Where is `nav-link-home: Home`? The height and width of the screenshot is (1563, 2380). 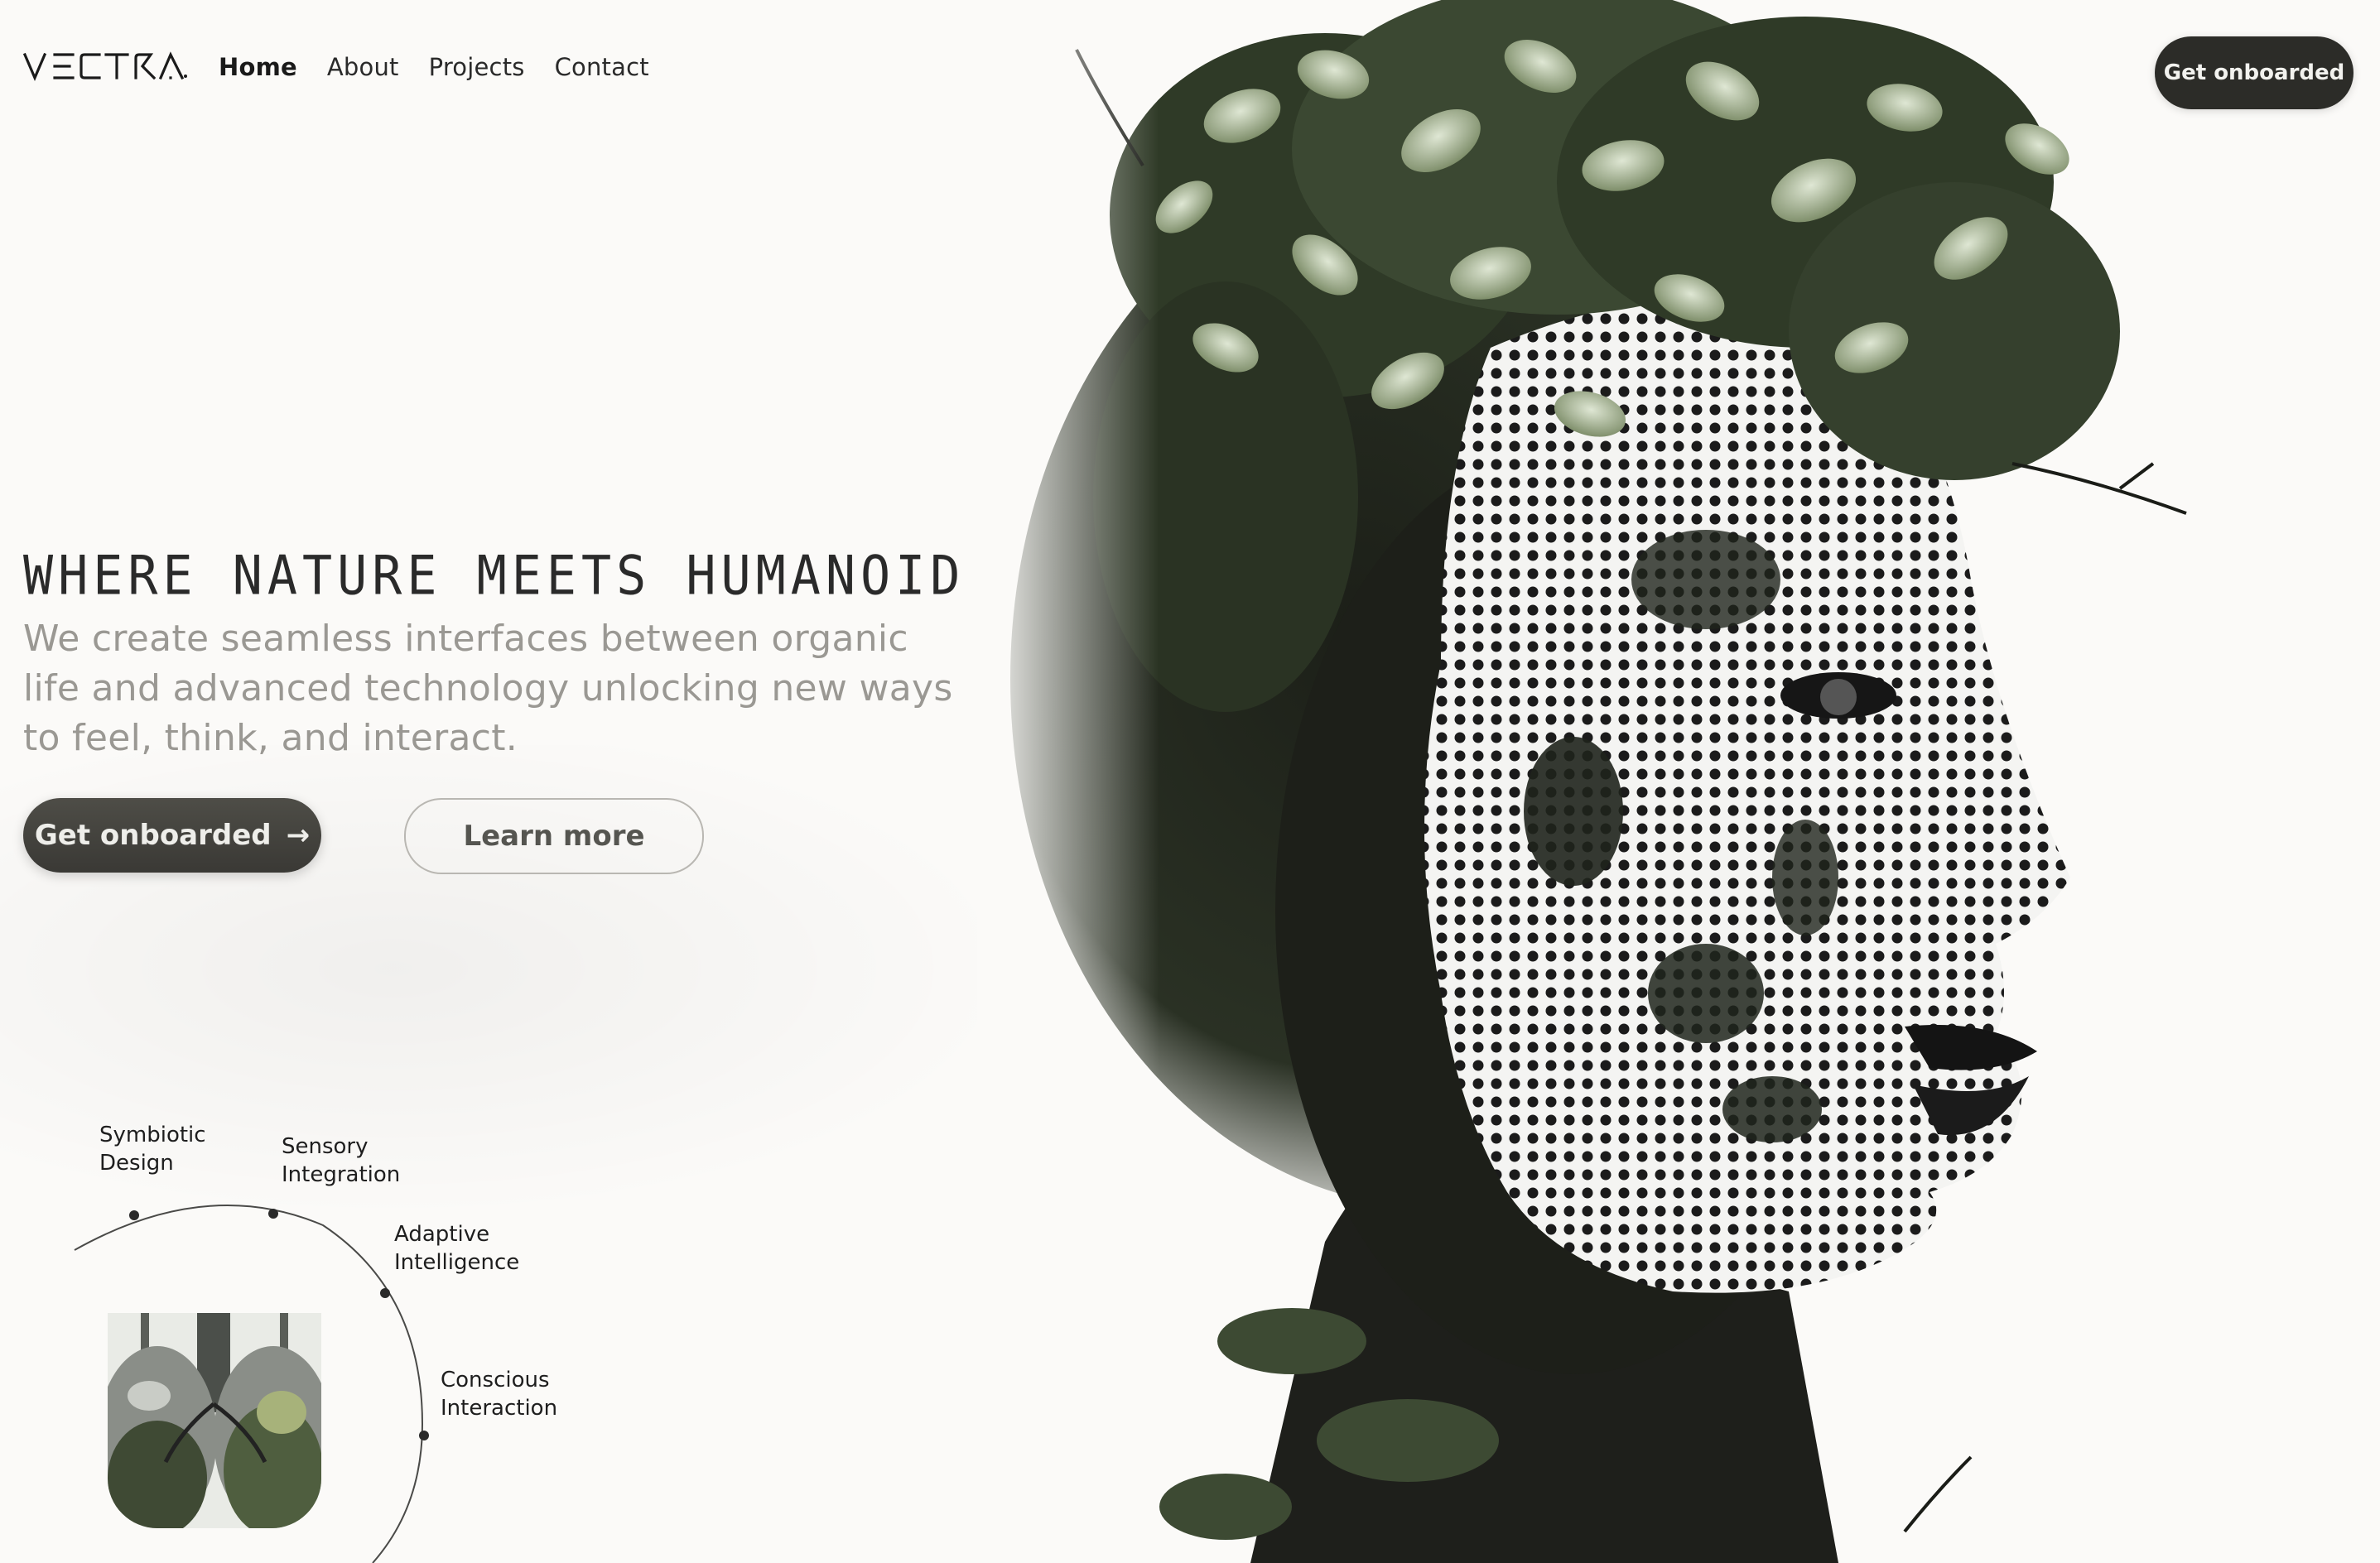 nav-link-home: Home is located at coordinates (258, 67).